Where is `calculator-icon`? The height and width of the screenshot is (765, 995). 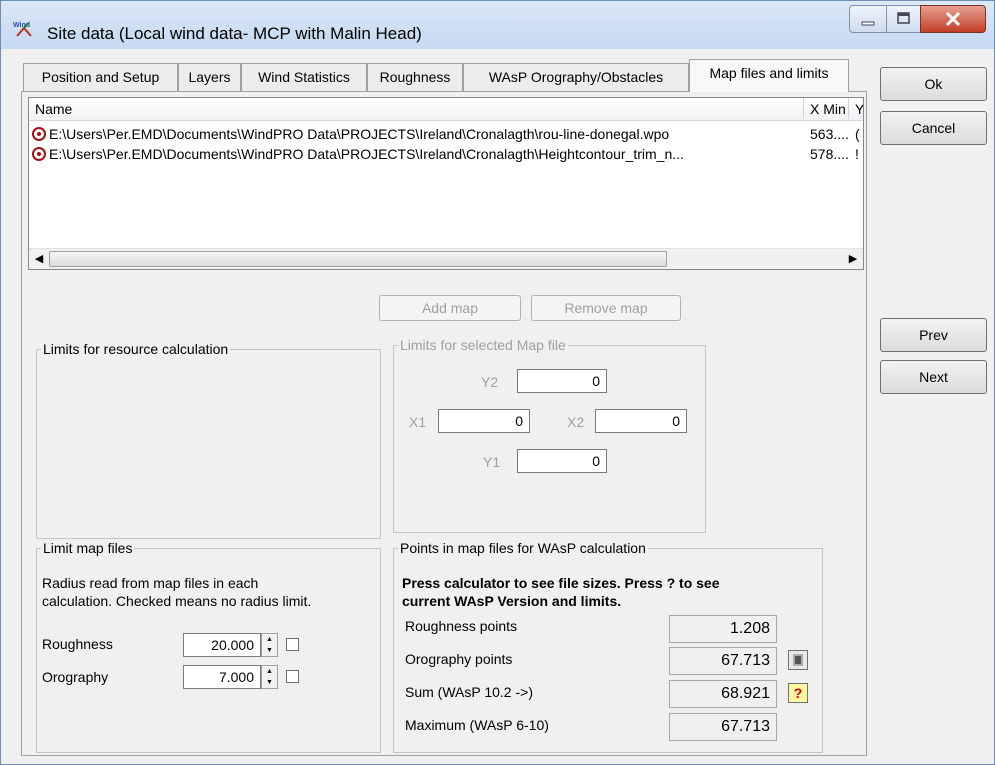
calculator-icon is located at coordinates (798, 660).